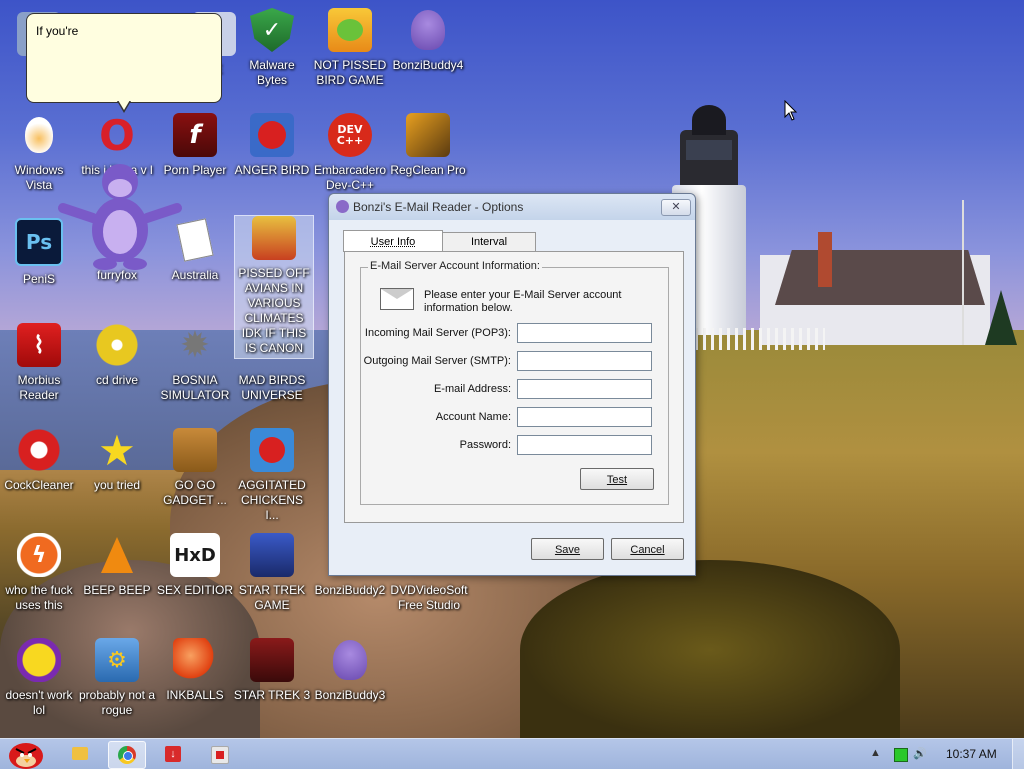 This screenshot has height=774, width=1024. Describe the element at coordinates (272, 670) in the screenshot. I see `desktop-icon-star-trek-3: STAR TREK 3` at that location.